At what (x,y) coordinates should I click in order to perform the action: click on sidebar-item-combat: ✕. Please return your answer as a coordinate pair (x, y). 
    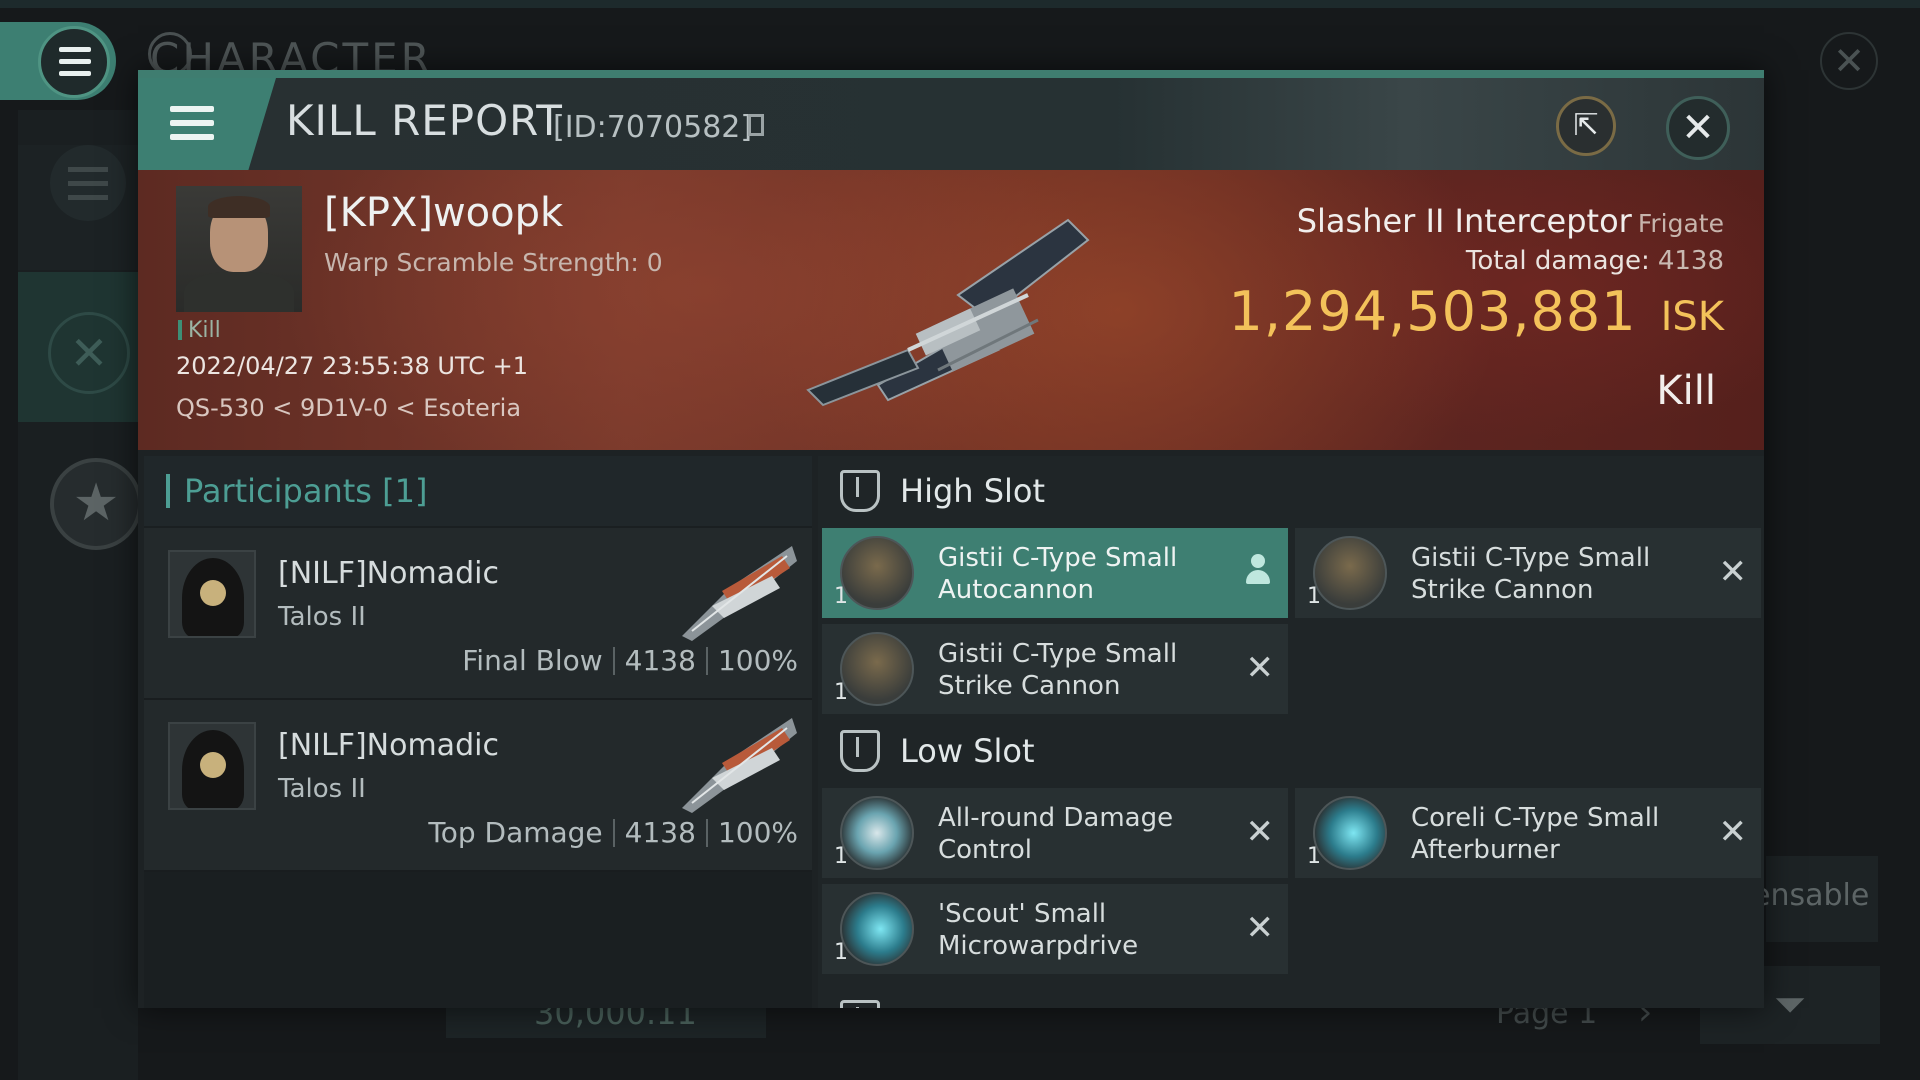
    Looking at the image, I should click on (78, 347).